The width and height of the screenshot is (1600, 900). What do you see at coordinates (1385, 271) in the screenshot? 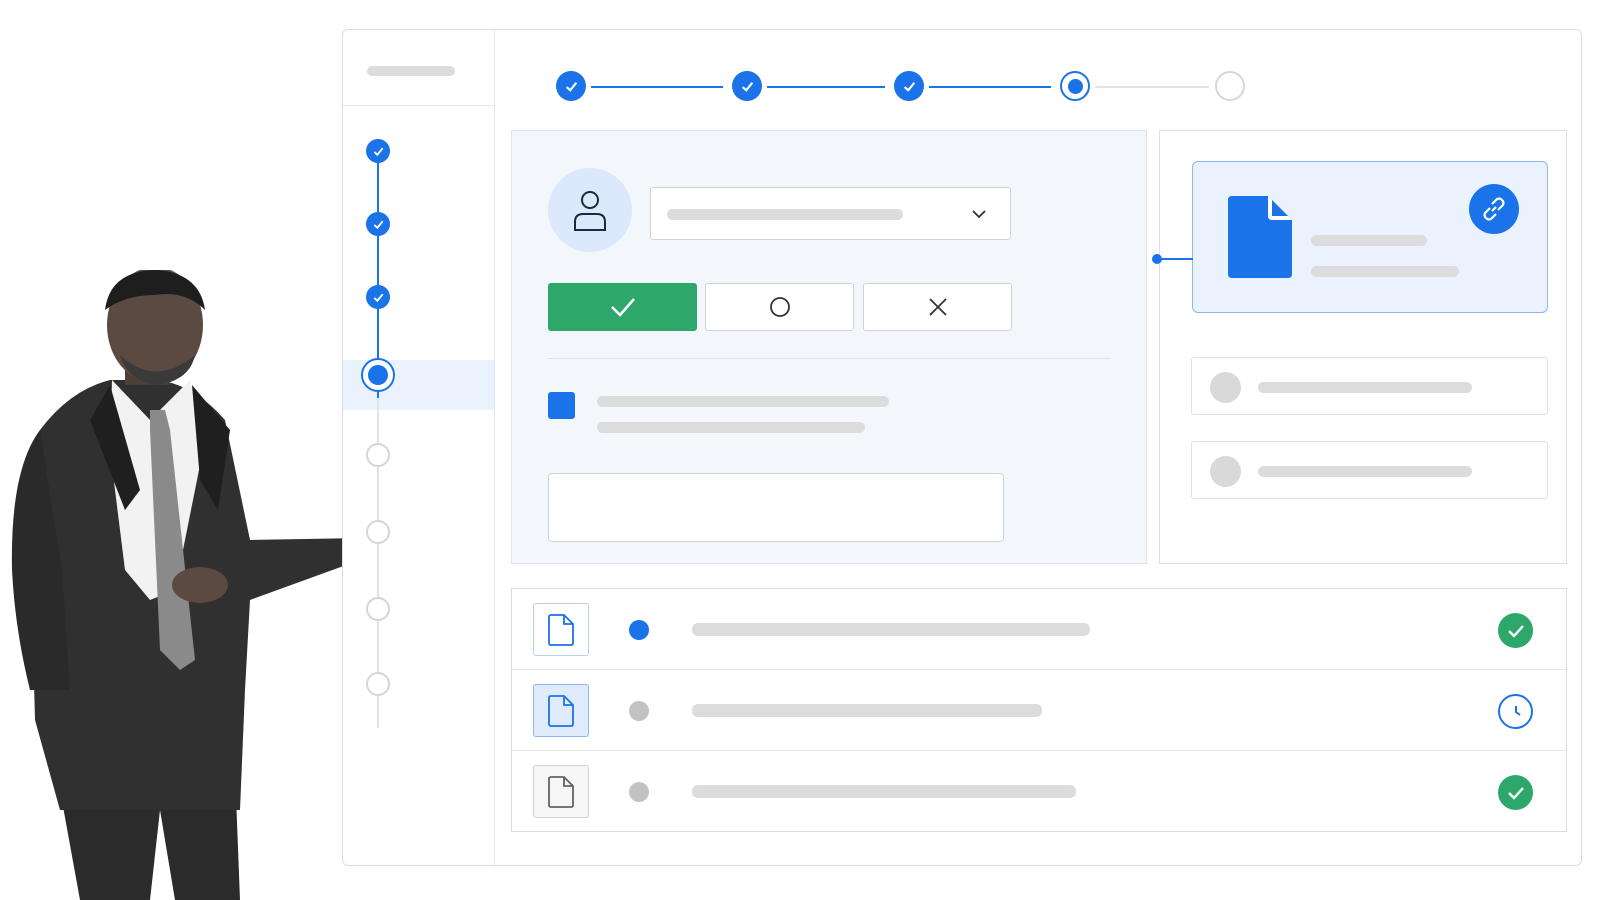
I see `document-meta-placeholder` at bounding box center [1385, 271].